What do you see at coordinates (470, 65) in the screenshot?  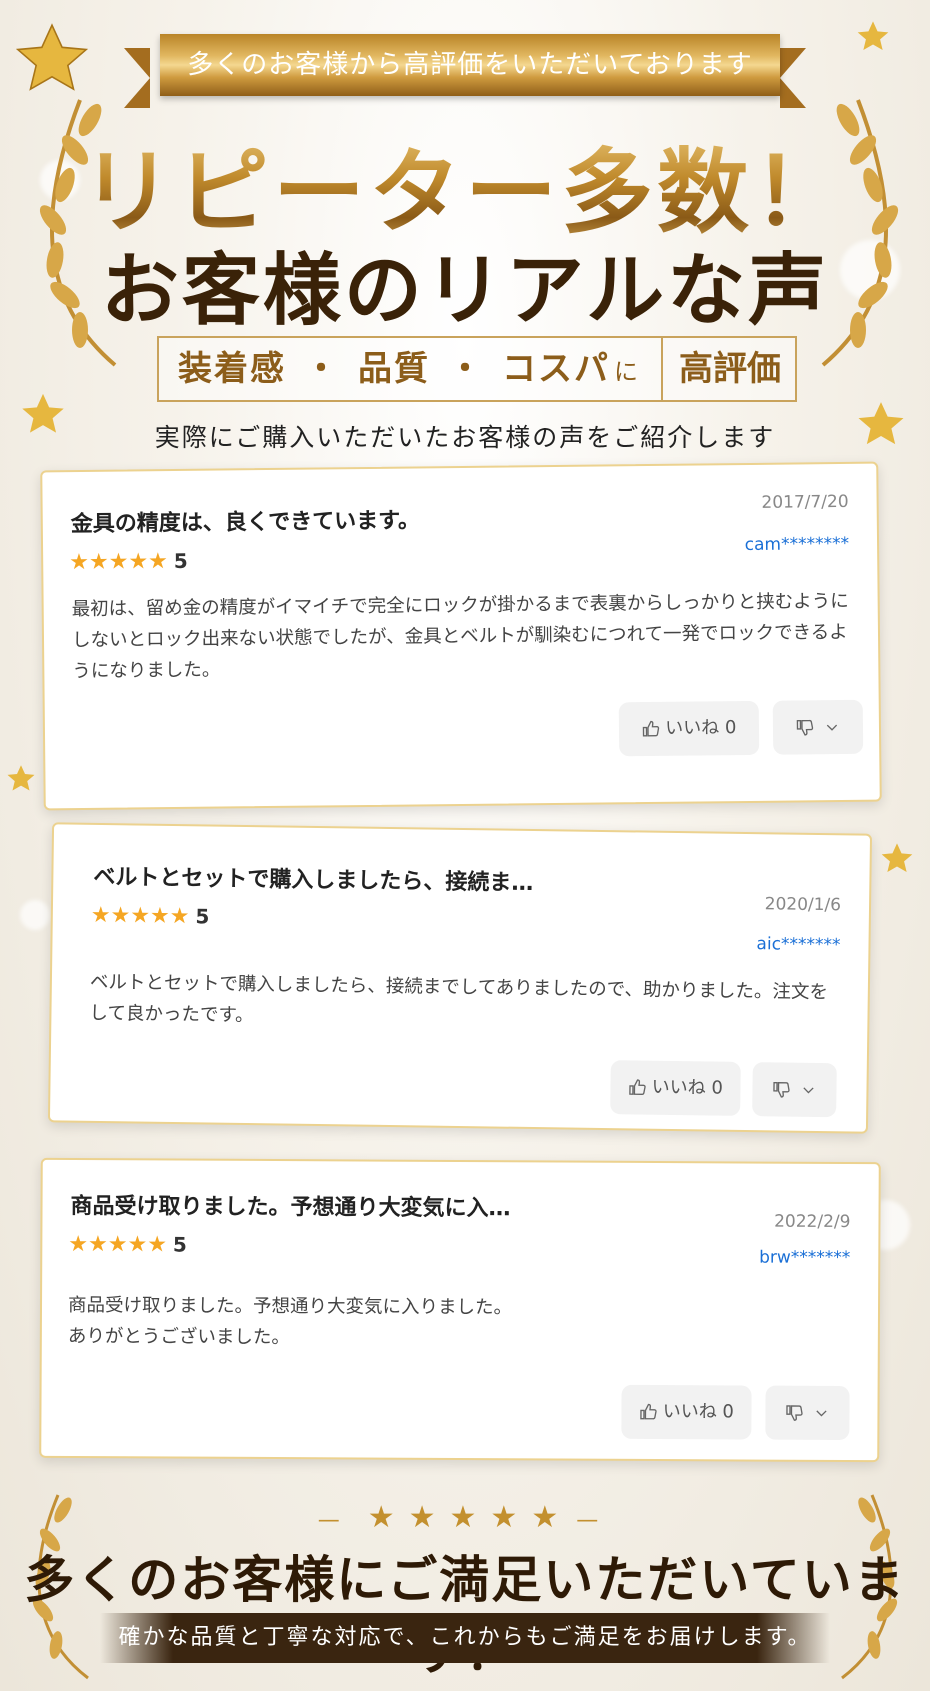 I see `header-ribbon: 多くのお客様から高評価をいただいております` at bounding box center [470, 65].